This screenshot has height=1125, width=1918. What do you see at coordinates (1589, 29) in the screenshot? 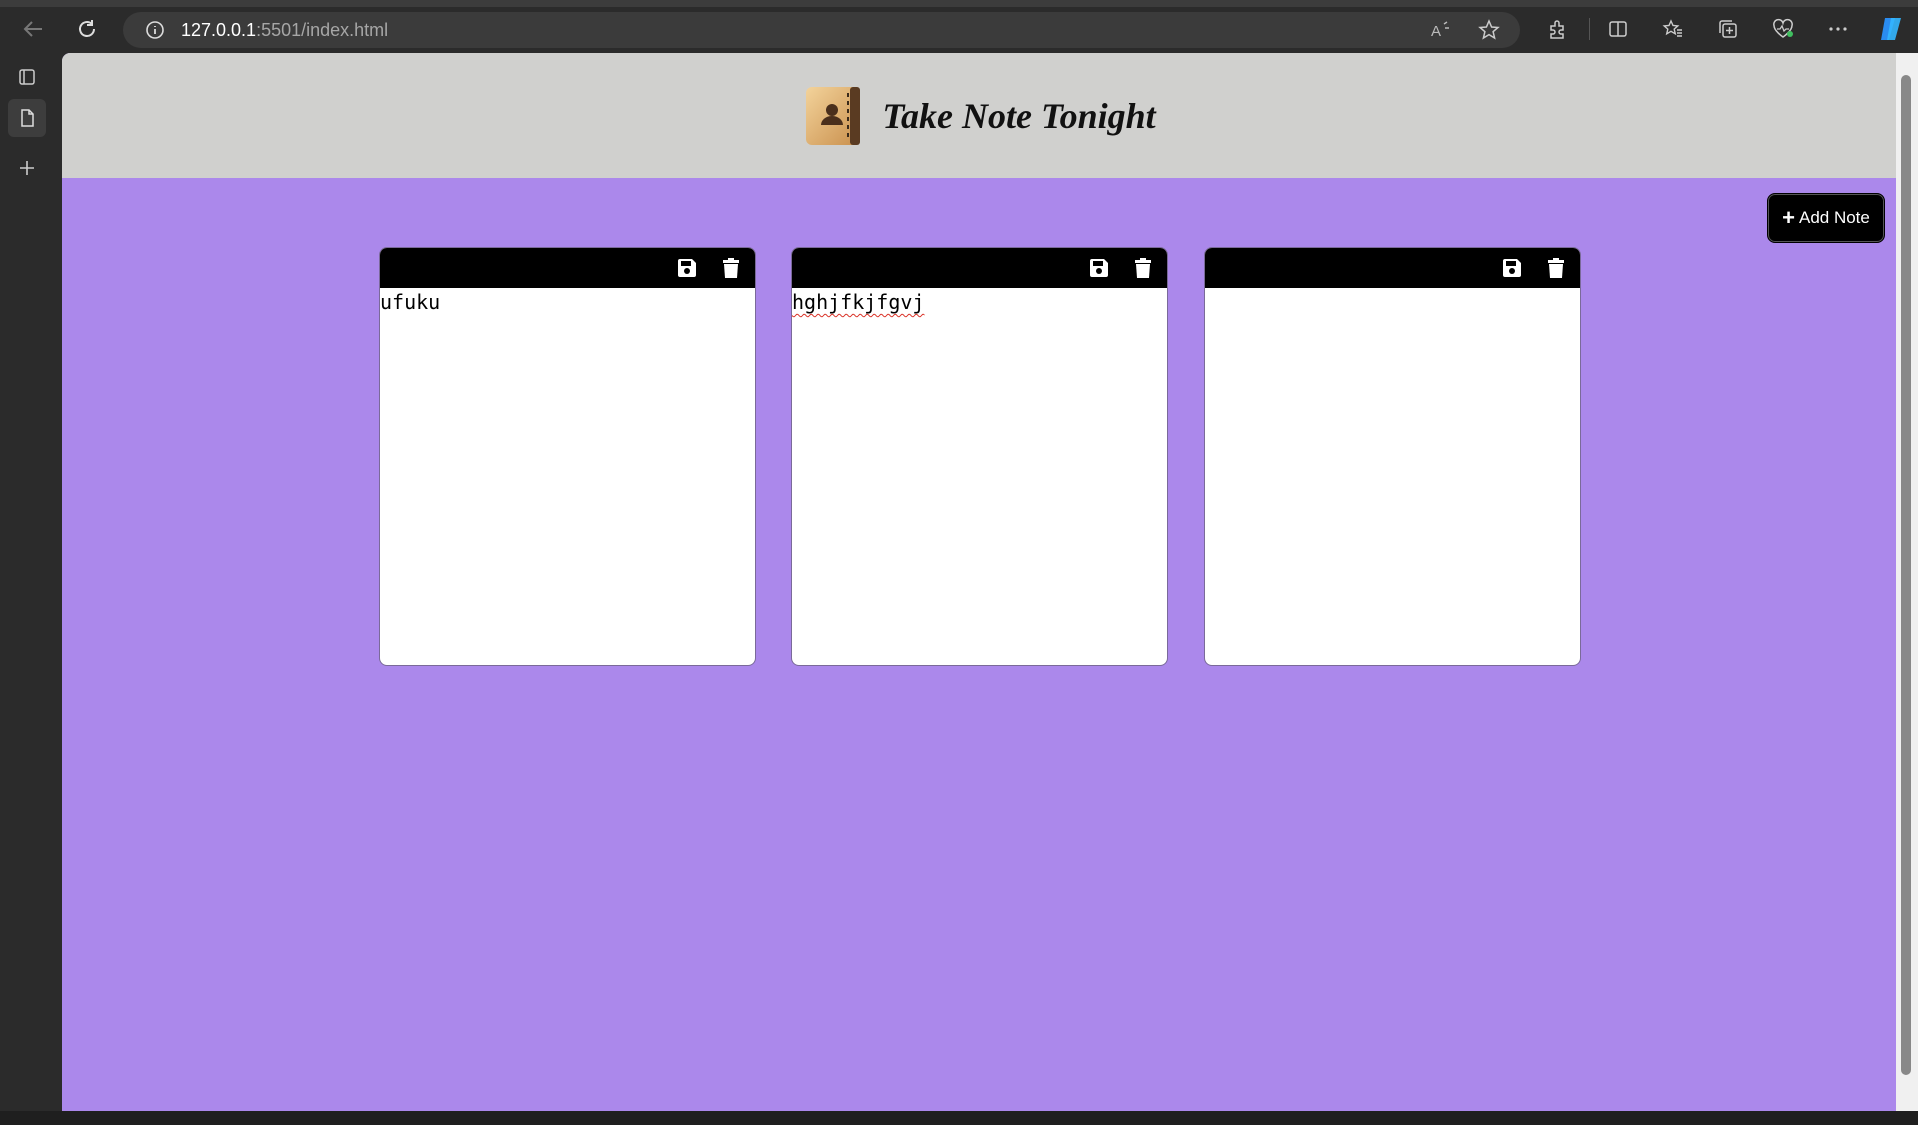
I see `toolbar-divider` at bounding box center [1589, 29].